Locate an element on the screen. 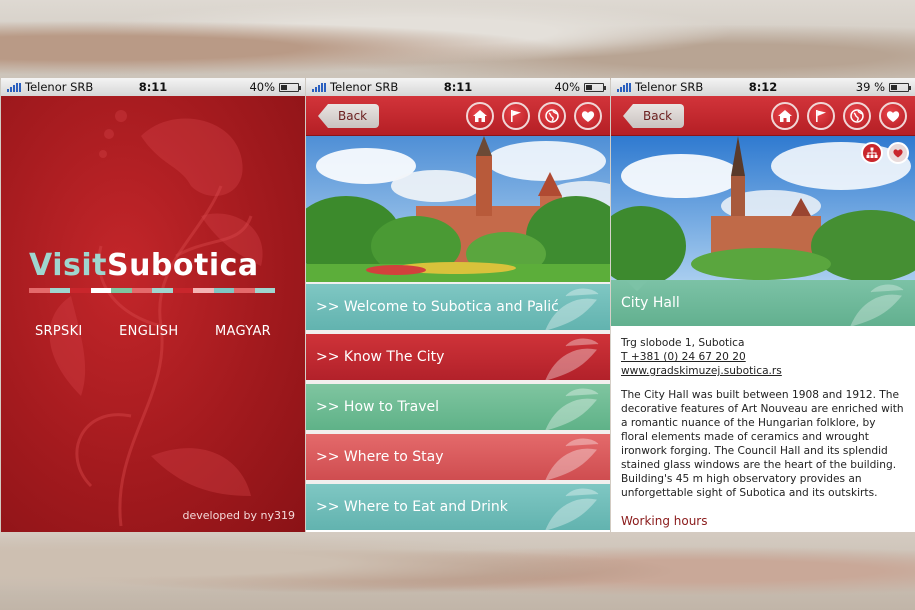 The image size is (915, 610). address-text: Trg slobode 1, Subotica is located at coordinates (683, 343).